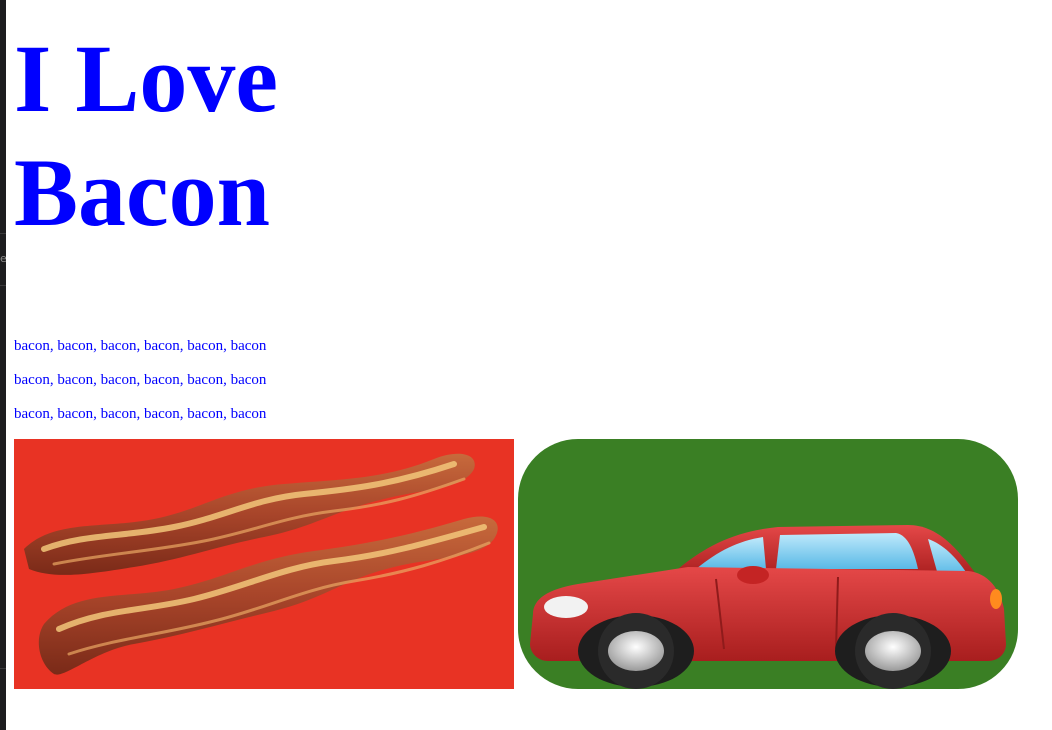 This screenshot has width=1052, height=730. Describe the element at coordinates (174, 136) in the screenshot. I see `page-title: I Love Bacon` at that location.